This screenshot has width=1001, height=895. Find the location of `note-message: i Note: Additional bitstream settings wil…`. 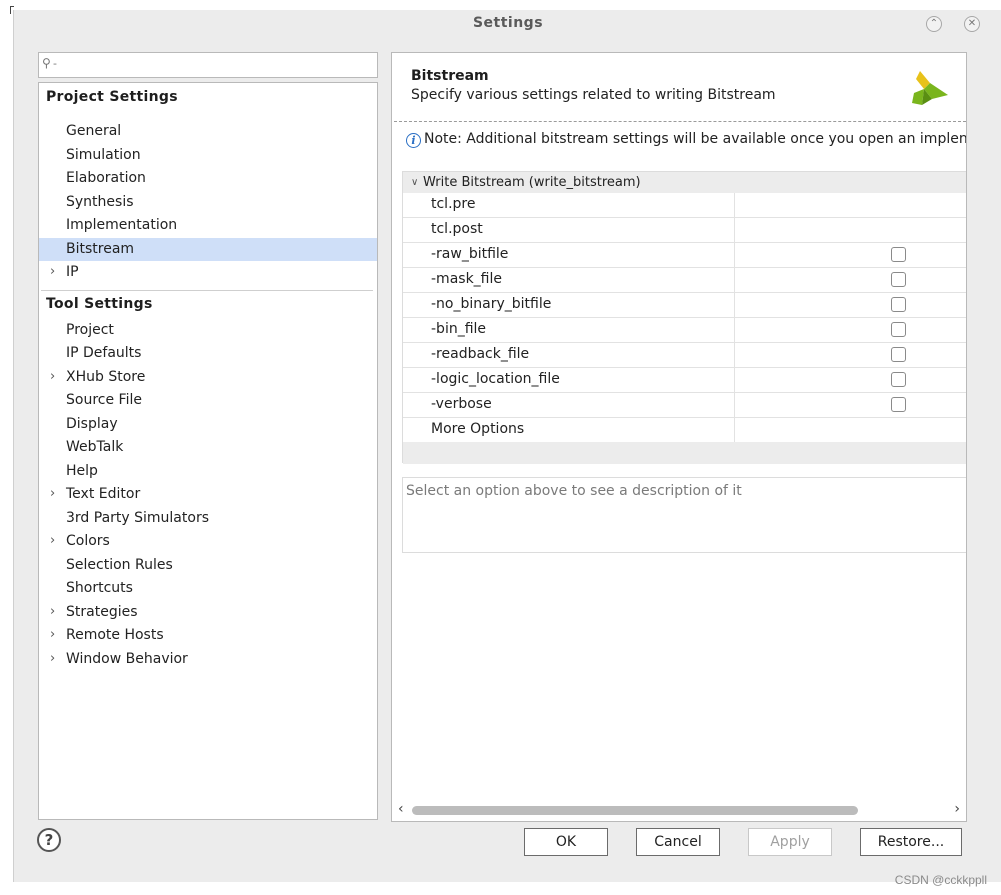

note-message: i Note: Additional bitstream settings wil… is located at coordinates (686, 139).